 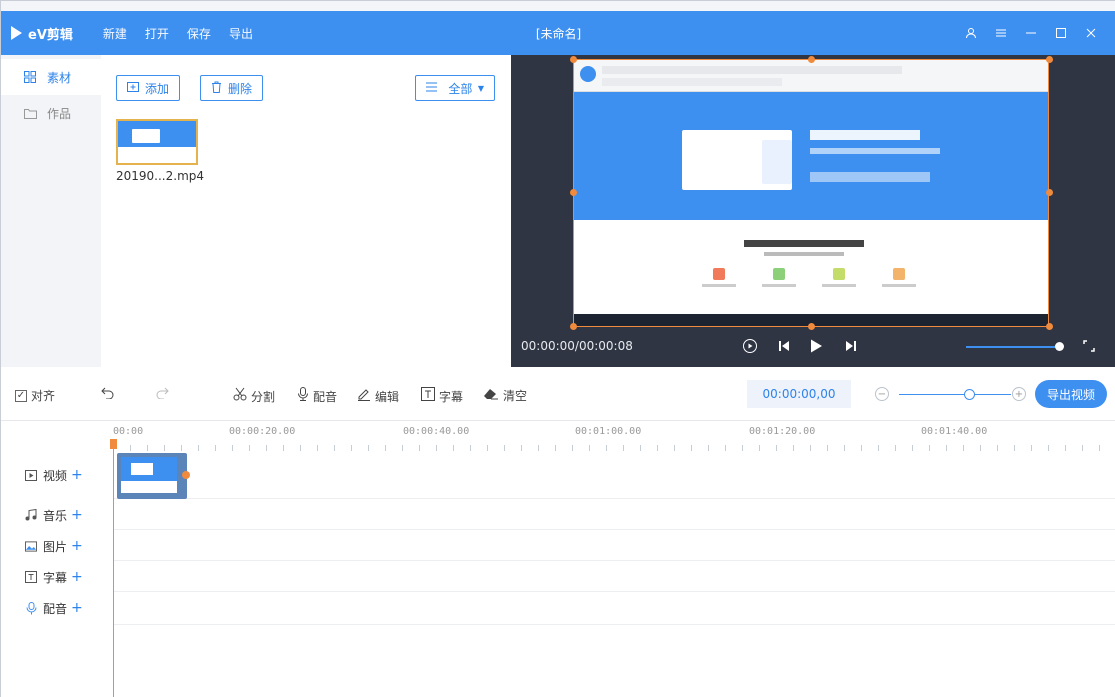 I want to click on nav-item-materials: 素材, so click(x=51, y=77).